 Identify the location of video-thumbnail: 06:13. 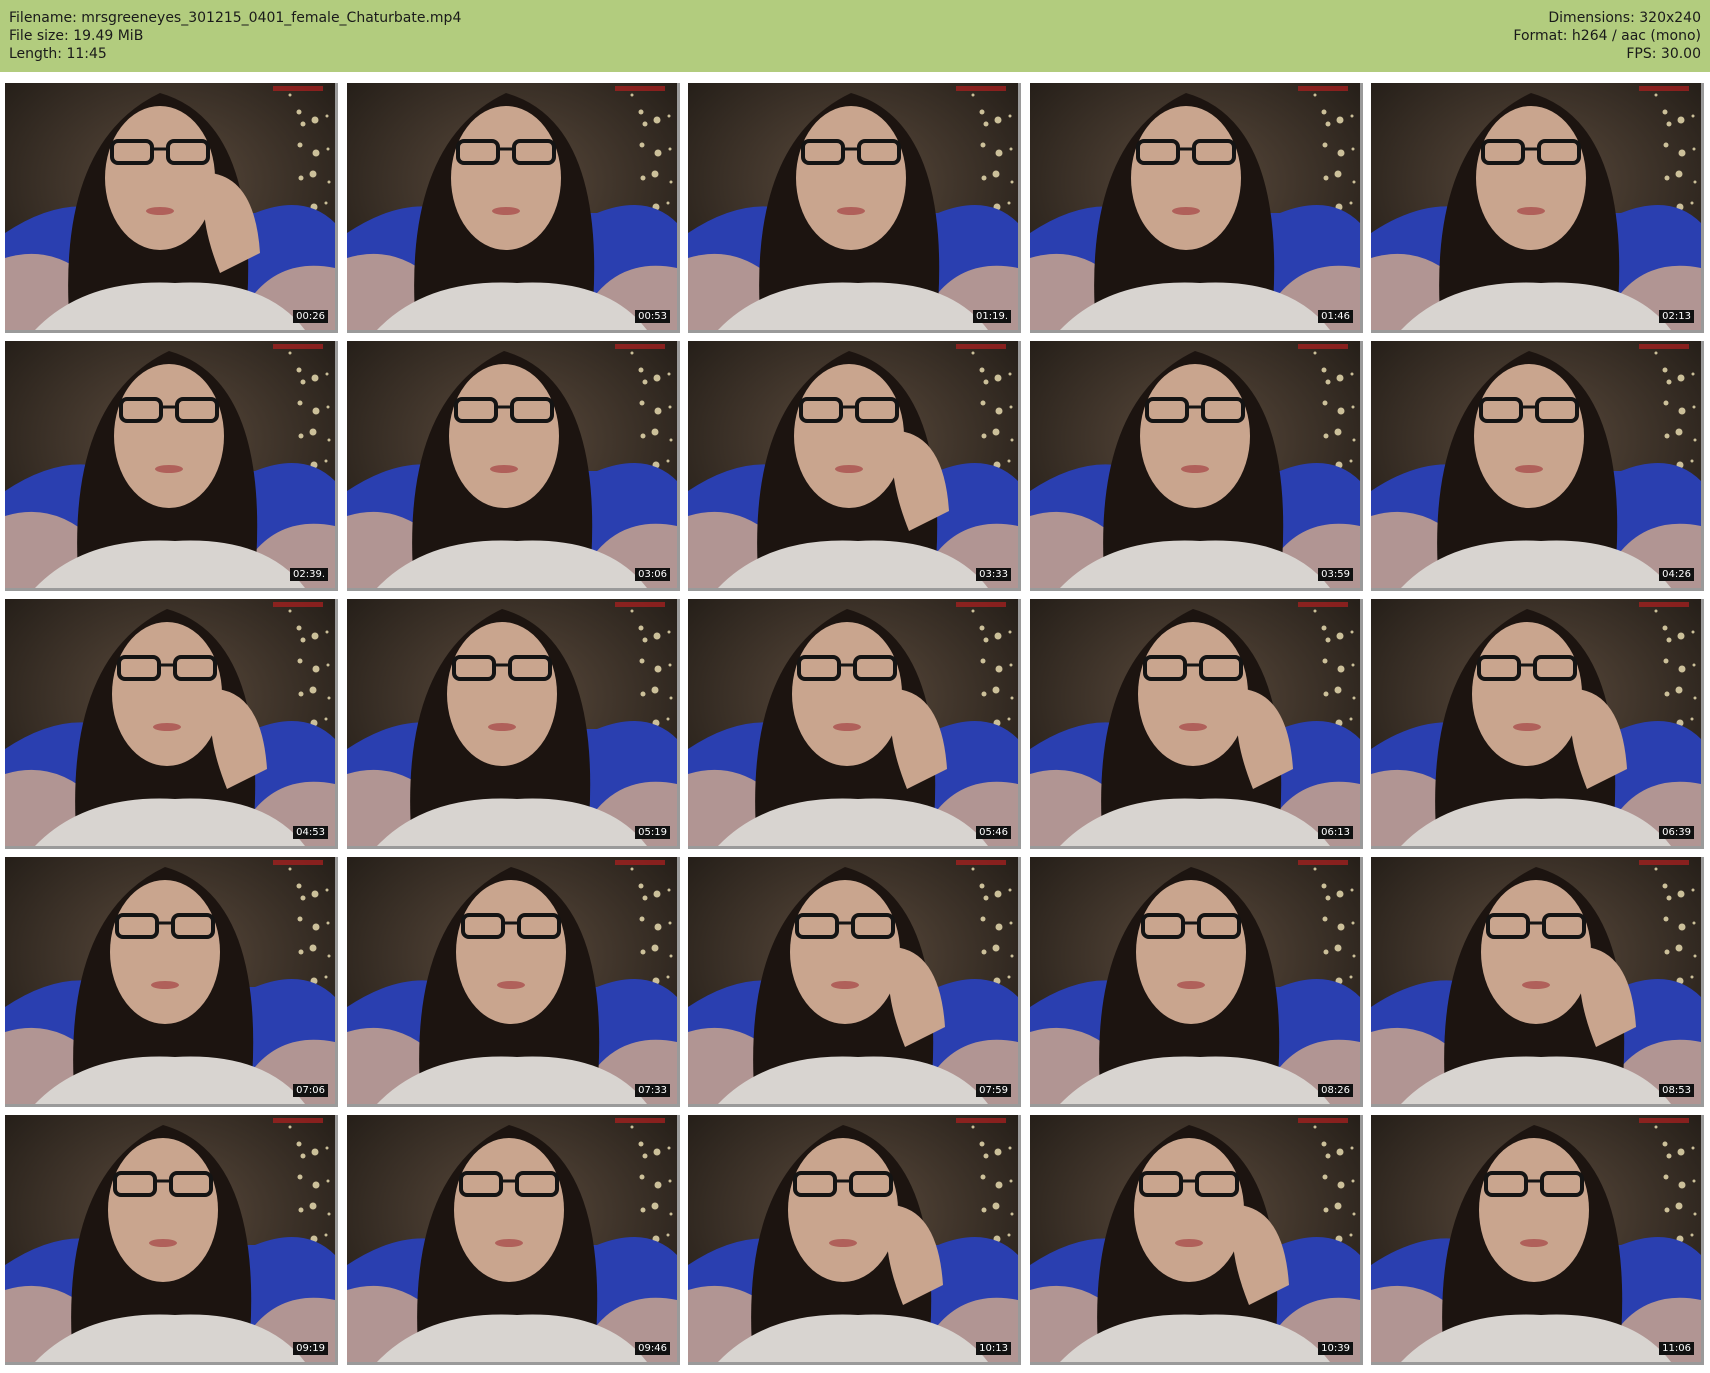
(1196, 724).